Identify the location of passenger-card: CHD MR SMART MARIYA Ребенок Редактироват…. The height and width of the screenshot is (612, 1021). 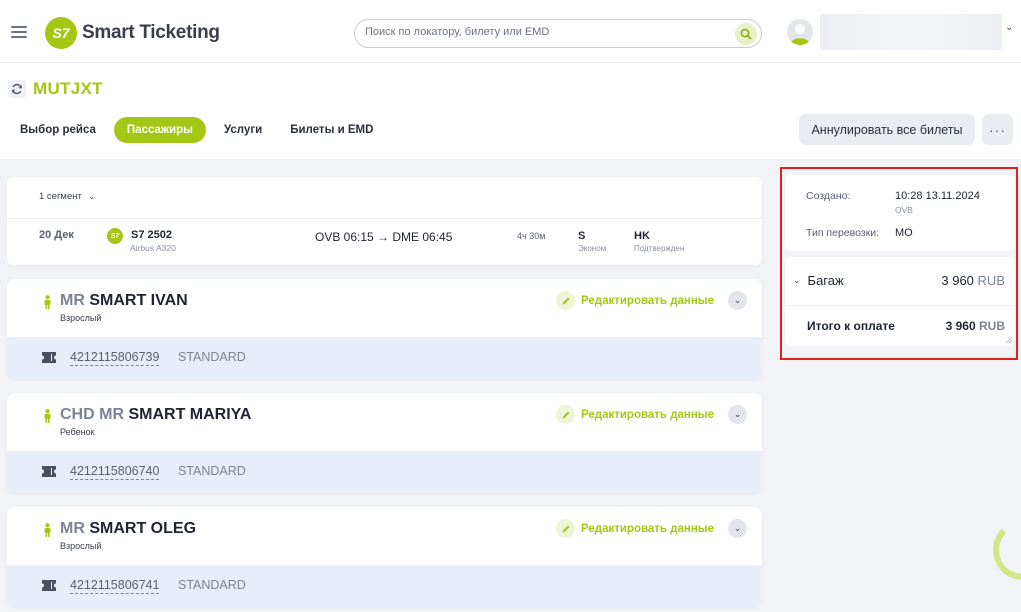
(384, 443).